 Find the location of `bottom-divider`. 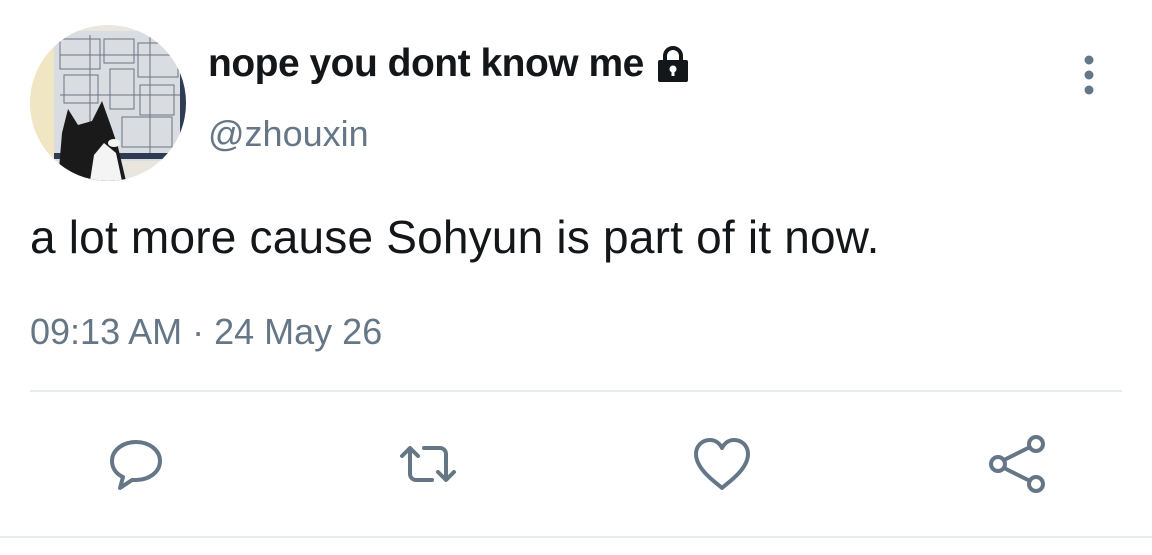

bottom-divider is located at coordinates (576, 537).